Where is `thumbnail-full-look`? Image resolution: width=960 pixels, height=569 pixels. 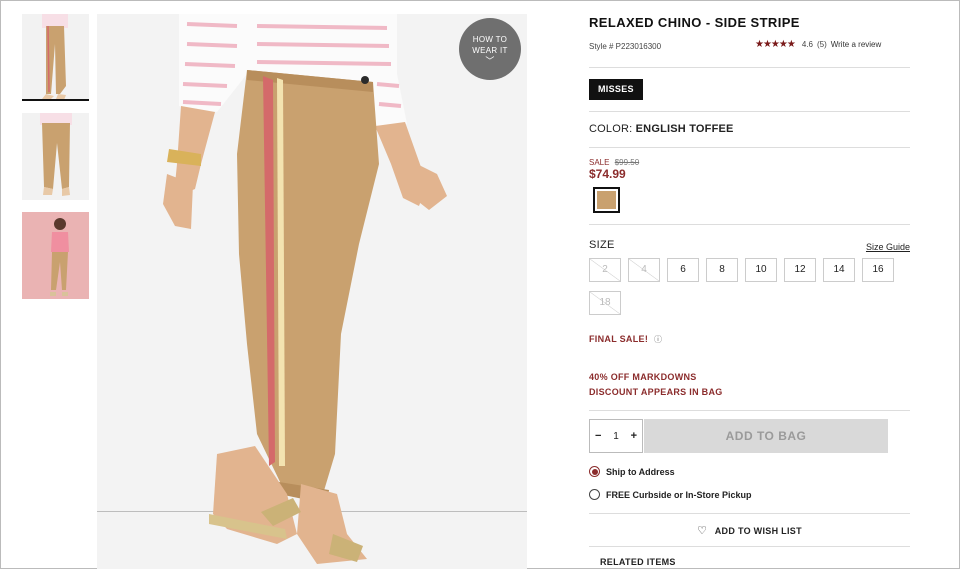
thumbnail-full-look is located at coordinates (55, 255).